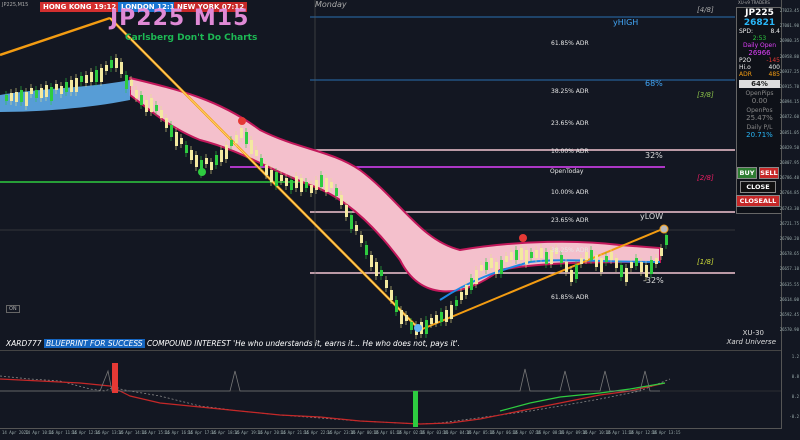  Describe the element at coordinates (654, 155) in the screenshot. I see `pct-32-label: 32%` at that location.